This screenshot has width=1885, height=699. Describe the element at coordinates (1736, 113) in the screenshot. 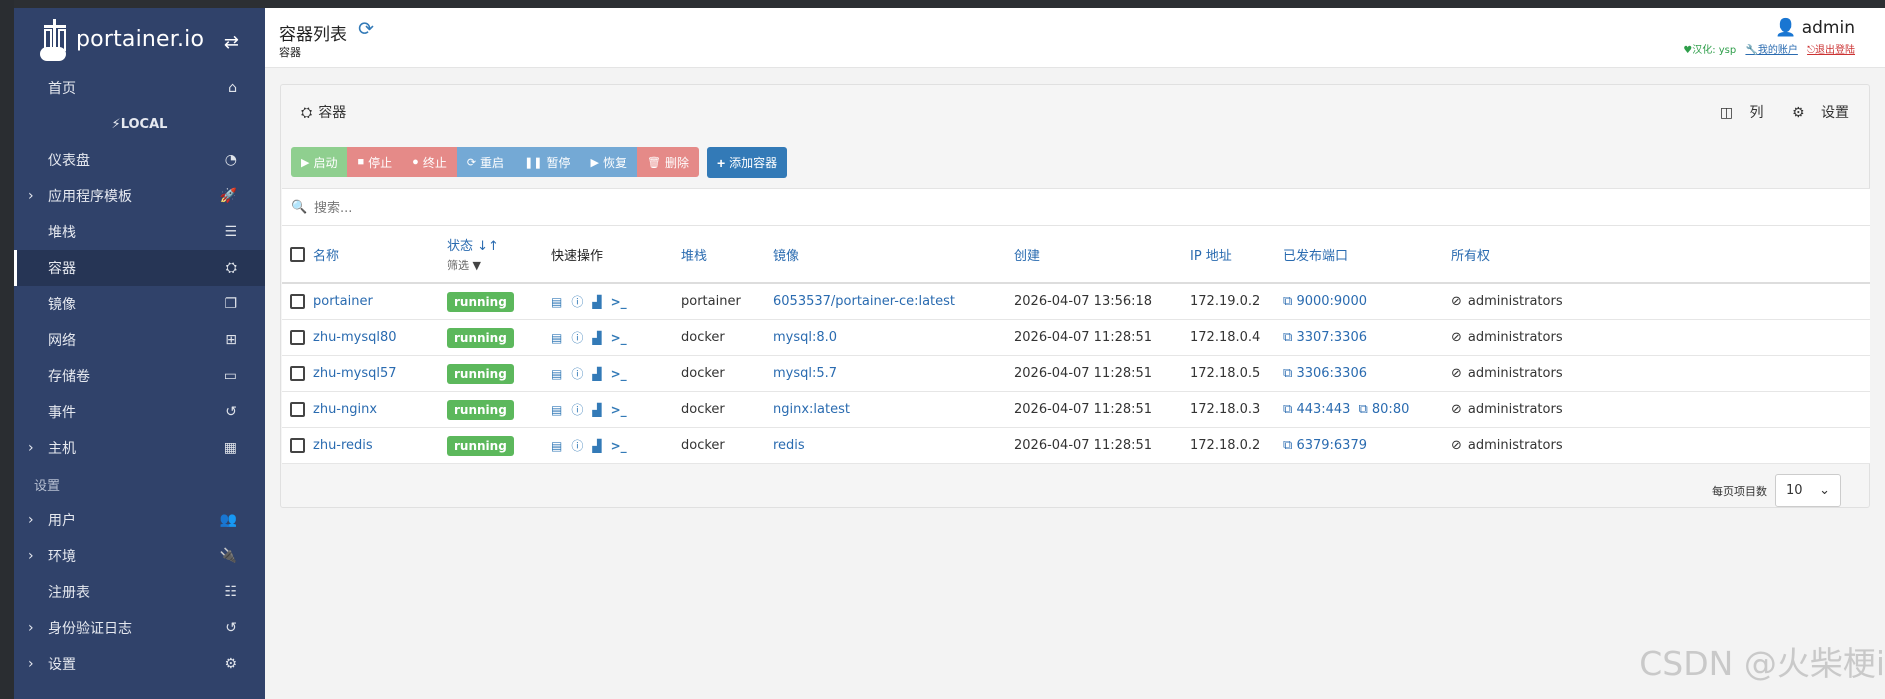

I see `columns-button: ◫ 列` at that location.